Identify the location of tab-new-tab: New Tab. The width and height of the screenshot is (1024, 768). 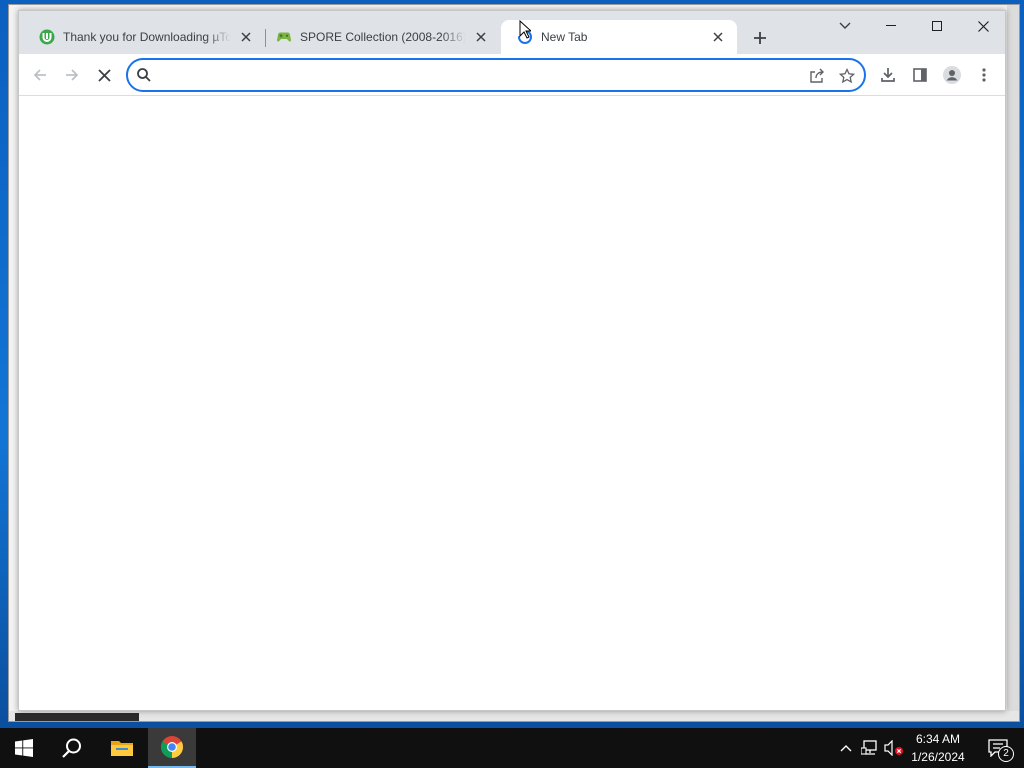
(619, 37).